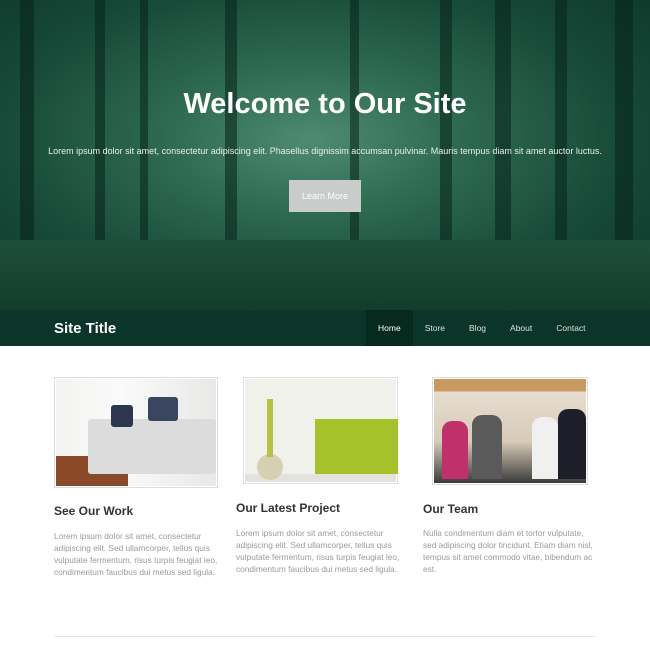 The width and height of the screenshot is (650, 650). Describe the element at coordinates (435, 328) in the screenshot. I see `nav-store: Store` at that location.